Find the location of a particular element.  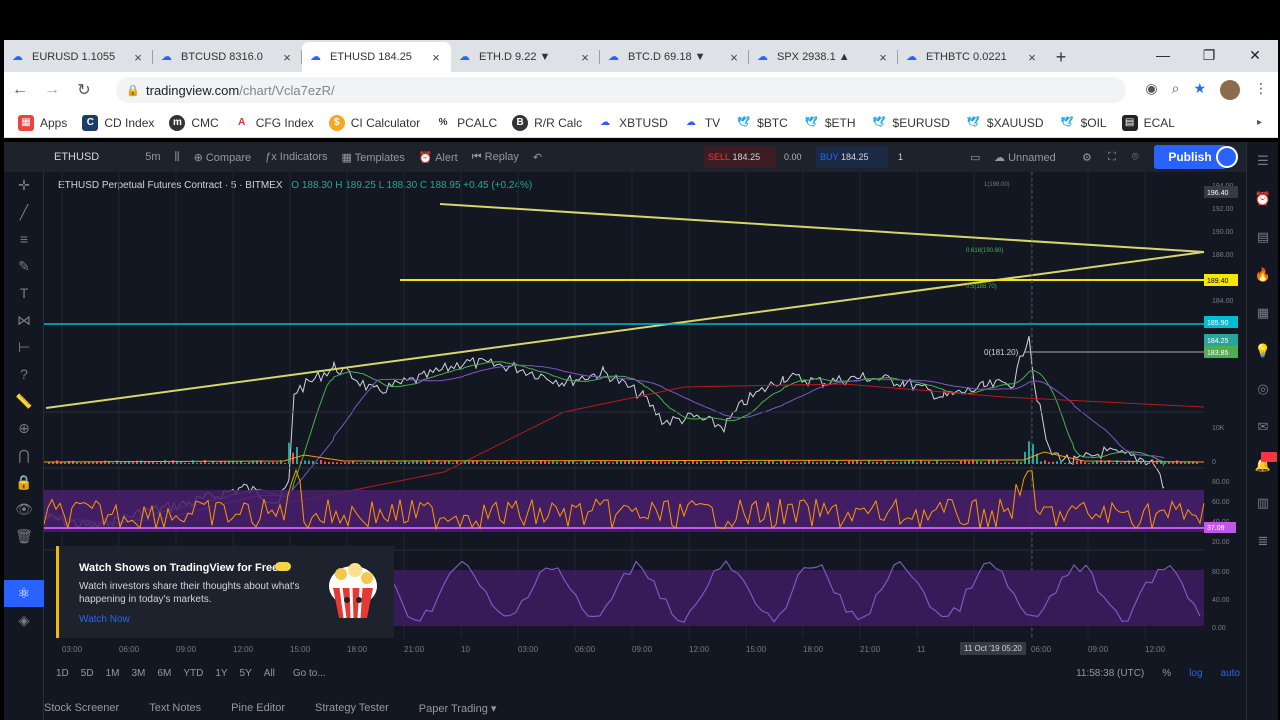

buy-button: BUY 184.25 is located at coordinates (852, 157).